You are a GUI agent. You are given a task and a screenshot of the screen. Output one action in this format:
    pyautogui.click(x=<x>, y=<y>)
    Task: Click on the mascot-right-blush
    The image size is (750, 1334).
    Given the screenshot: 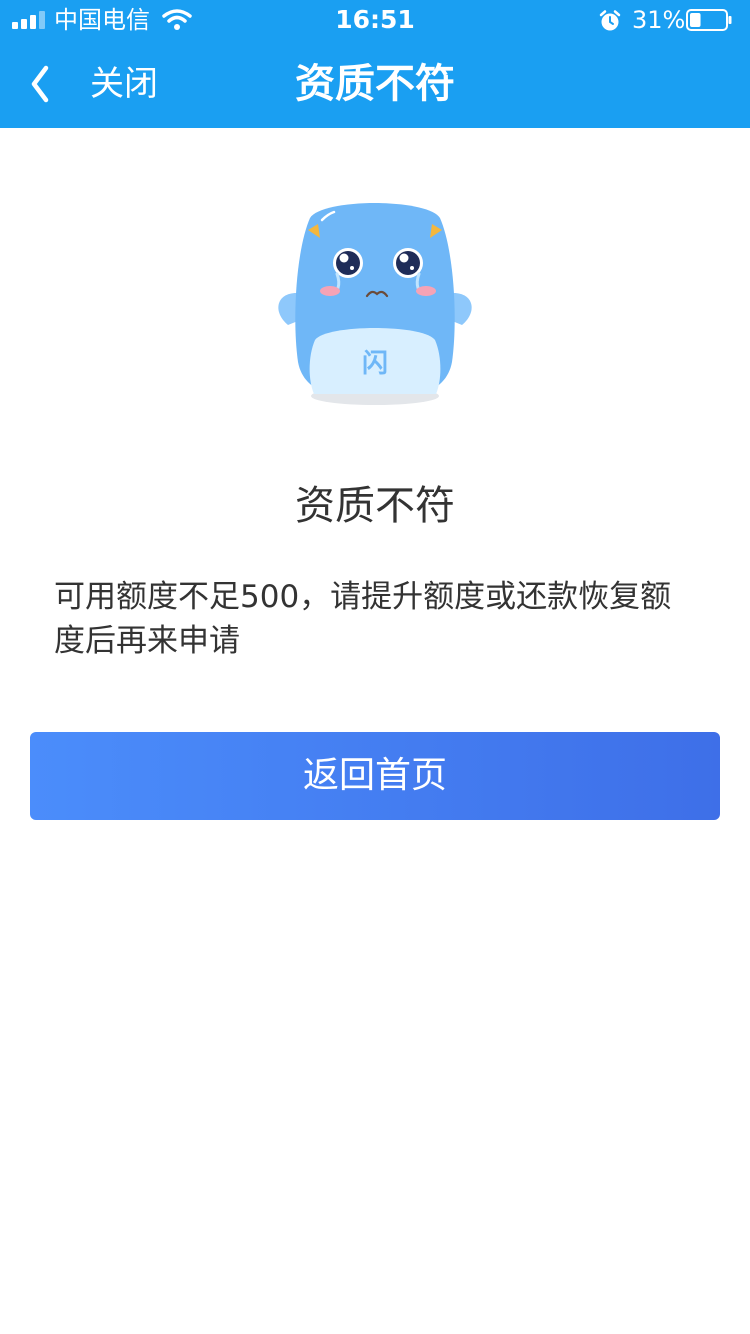 What is the action you would take?
    pyautogui.click(x=426, y=291)
    